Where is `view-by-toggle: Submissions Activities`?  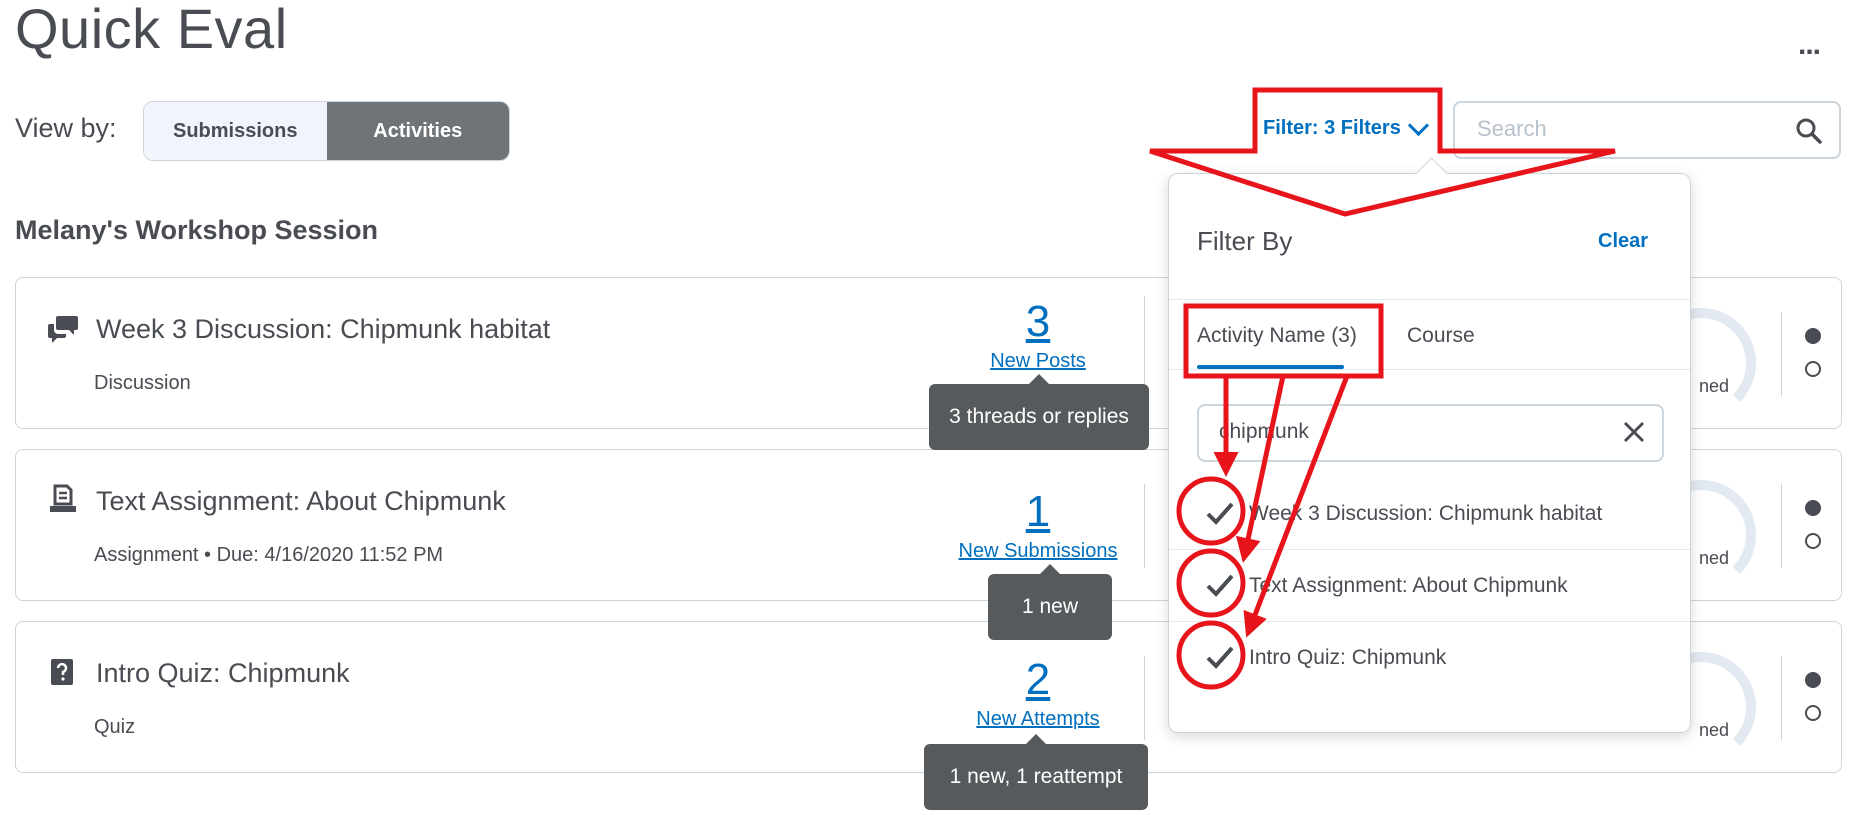
view-by-toggle: Submissions Activities is located at coordinates (326, 131).